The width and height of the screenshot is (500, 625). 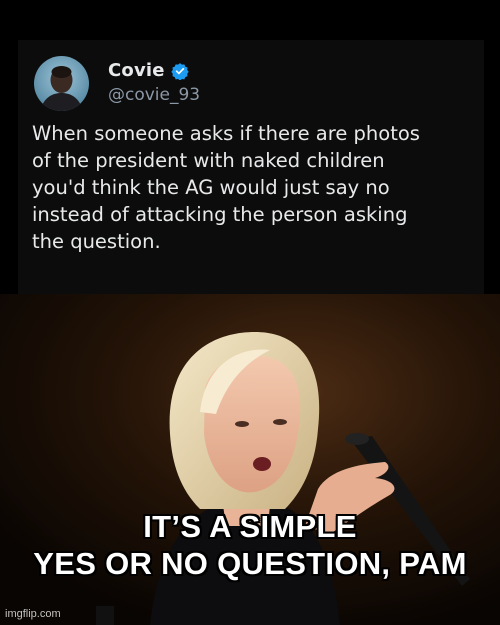 I want to click on display-name: Covie, so click(x=136, y=70).